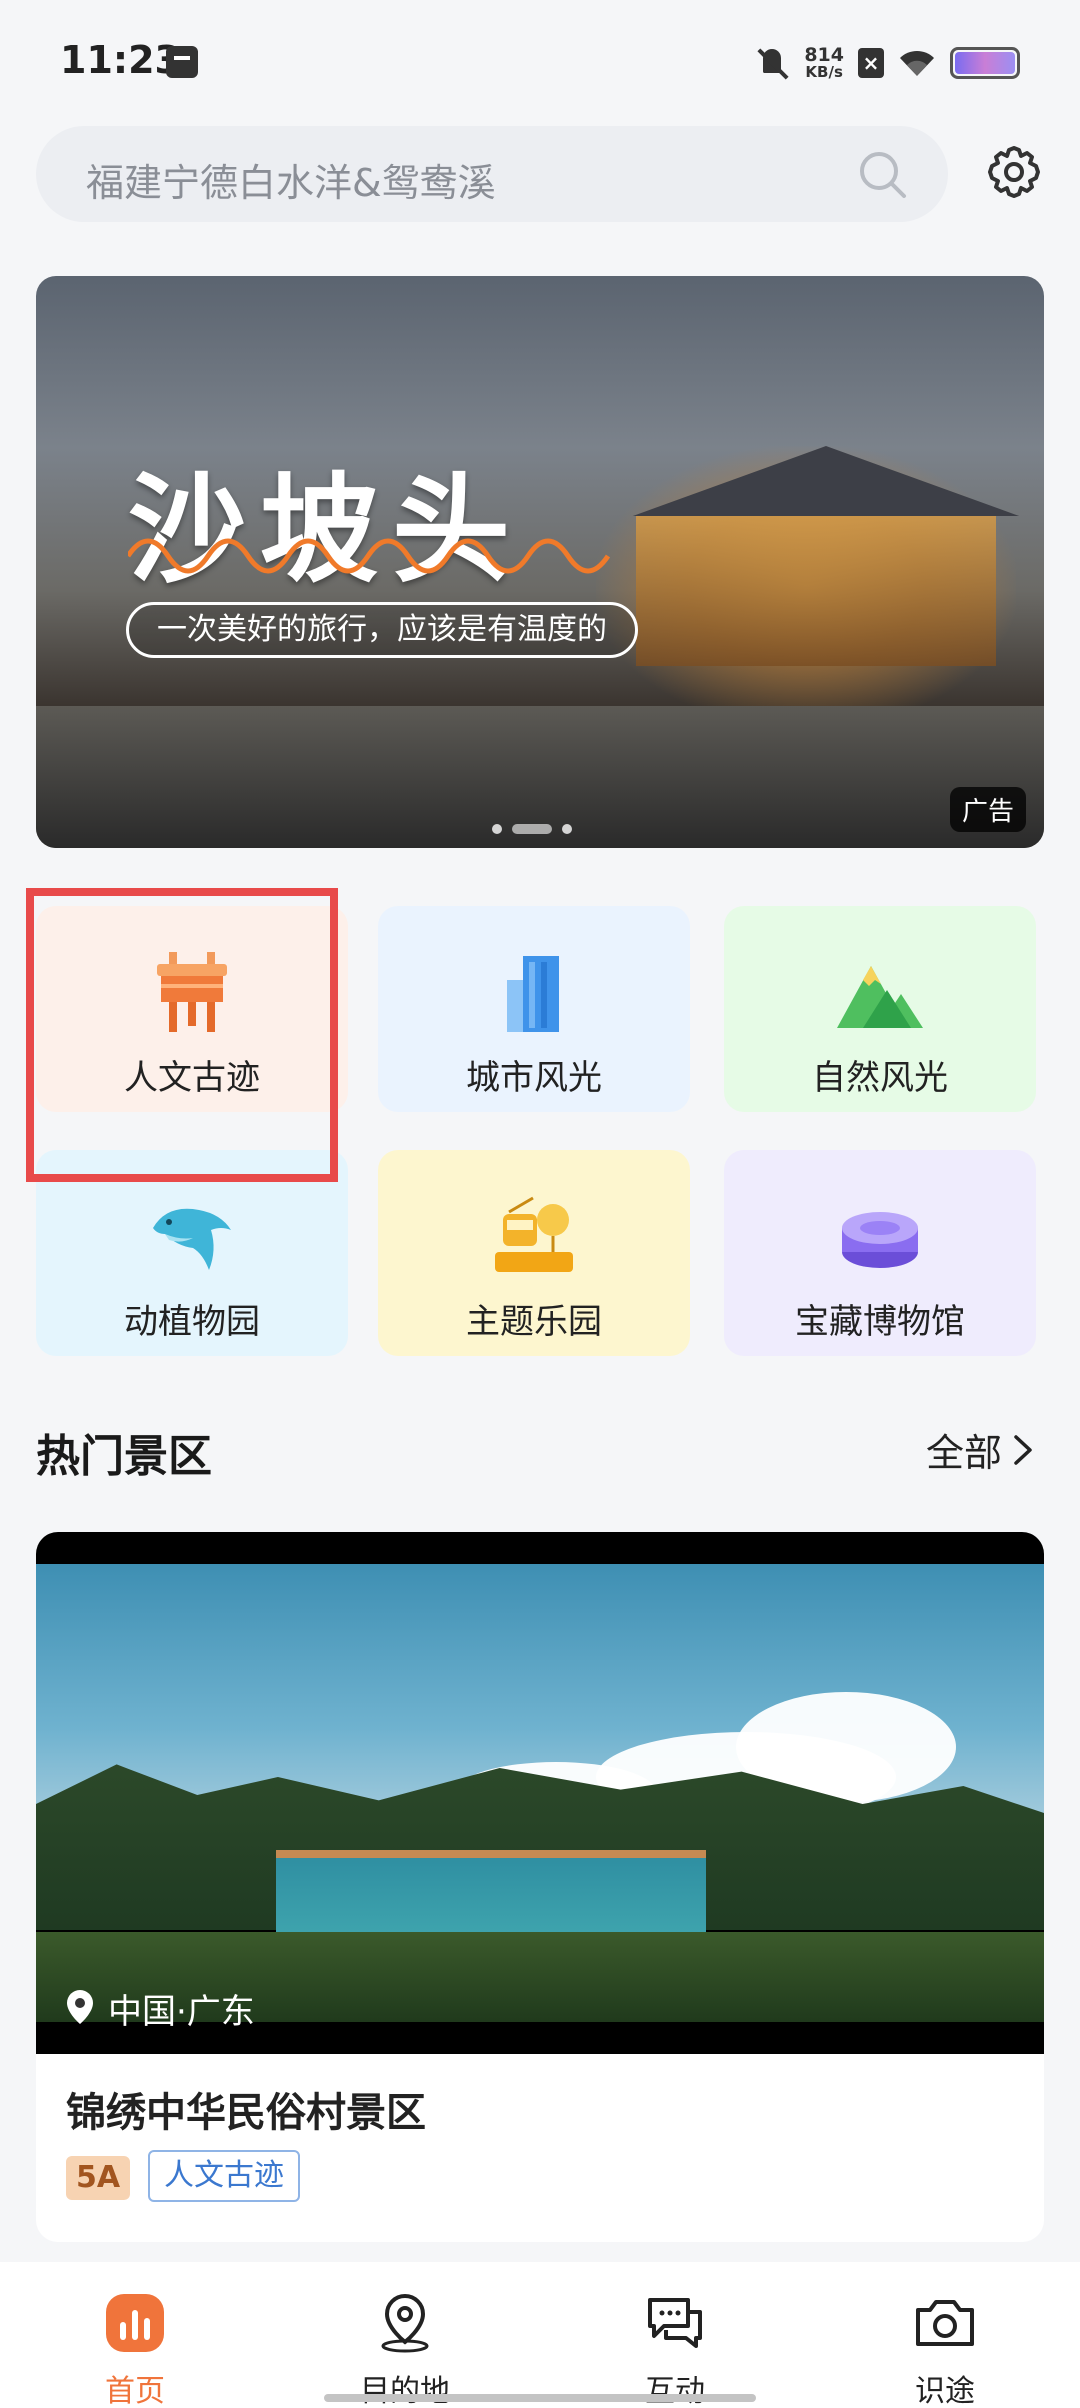  I want to click on hot-scenic-title: 热门景区, so click(124, 1456).